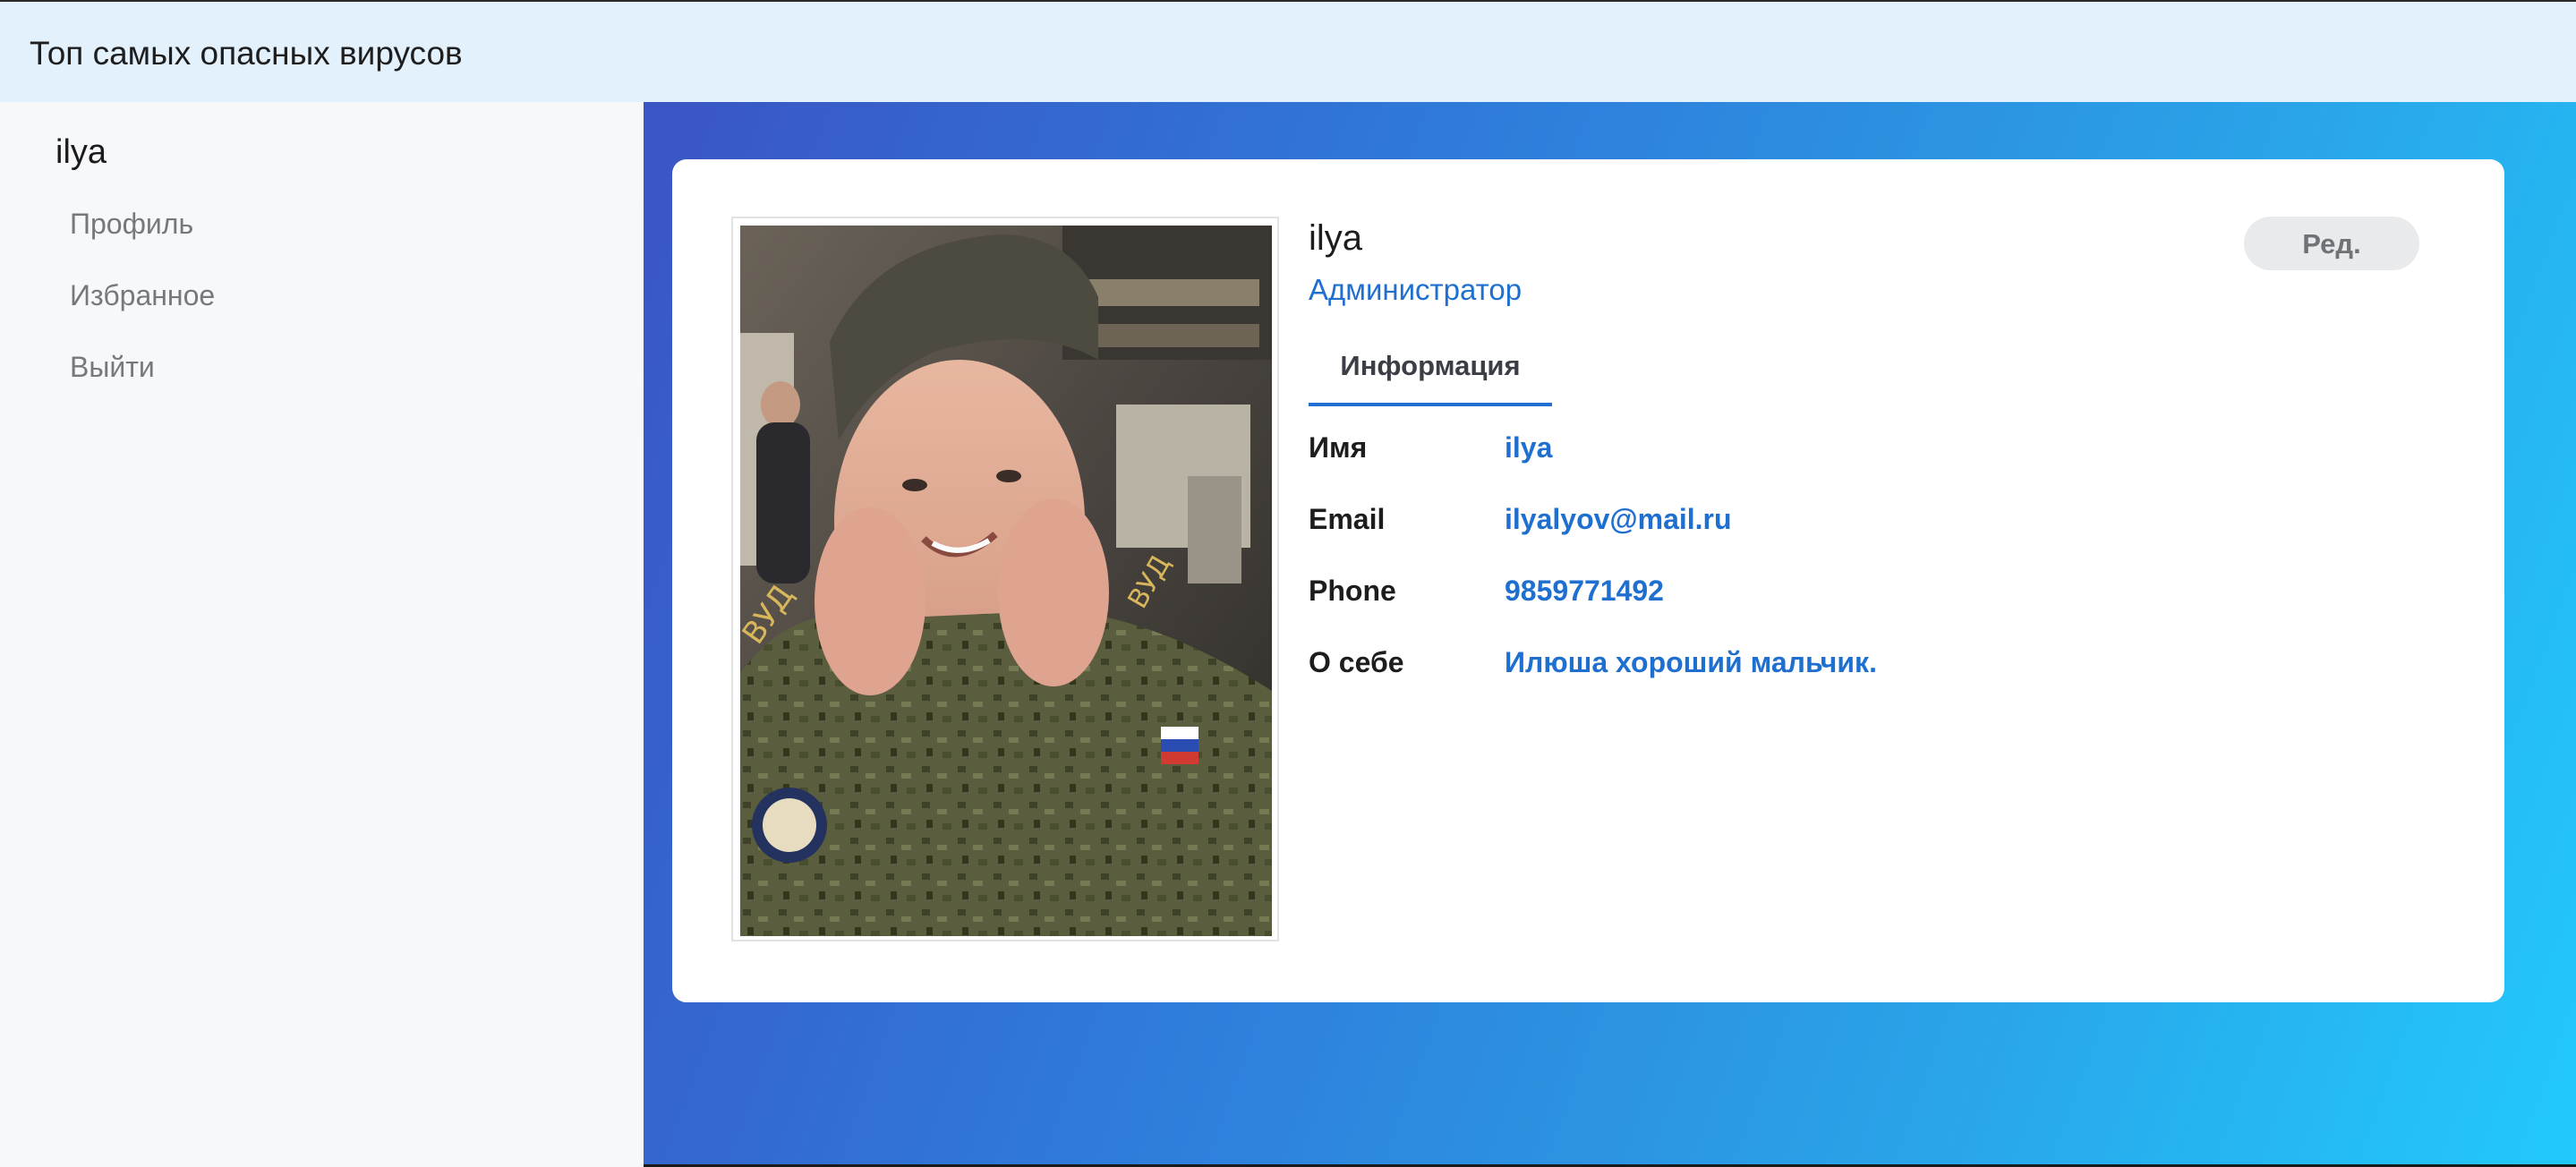 This screenshot has height=1167, width=2576. What do you see at coordinates (1352, 591) in the screenshot?
I see `field-label-phone: Phone` at bounding box center [1352, 591].